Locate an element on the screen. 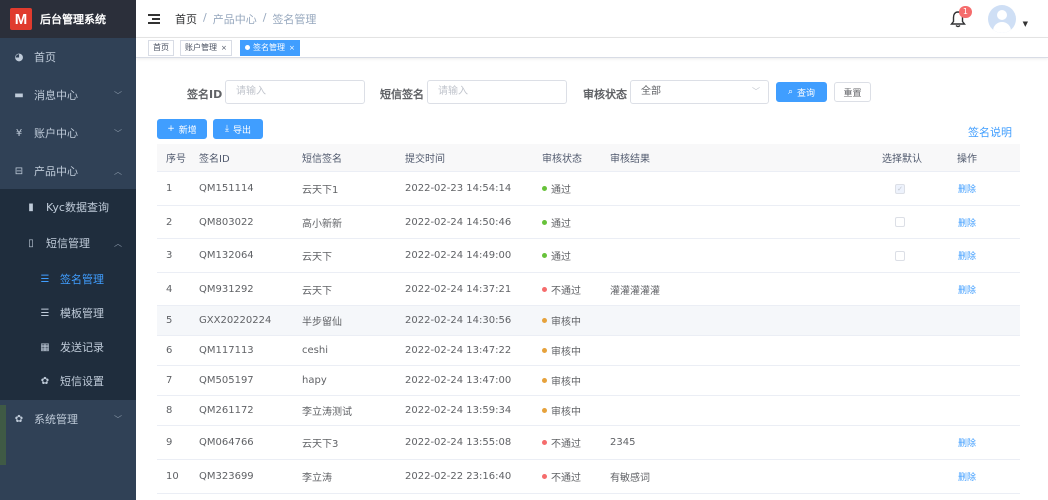 This screenshot has width=1048, height=500. sms-signature-label: 短信签名 is located at coordinates (402, 94).